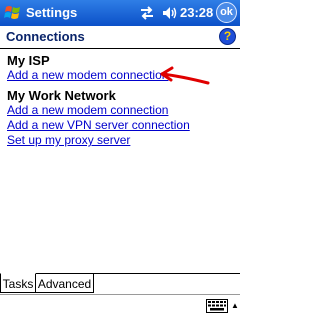  What do you see at coordinates (147, 13) in the screenshot?
I see `connectivity-arrows-icon` at bounding box center [147, 13].